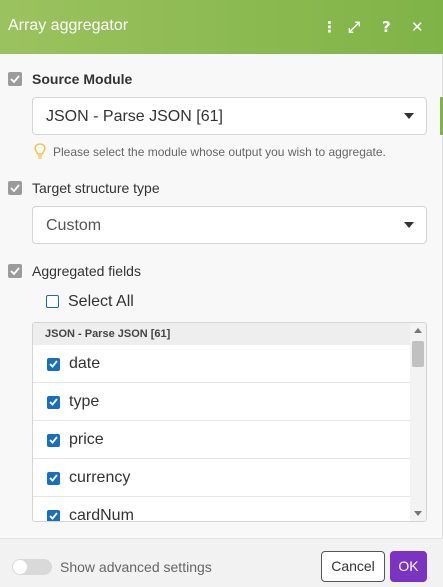 This screenshot has width=443, height=587. What do you see at coordinates (222, 478) in the screenshot?
I see `list-item: currency` at bounding box center [222, 478].